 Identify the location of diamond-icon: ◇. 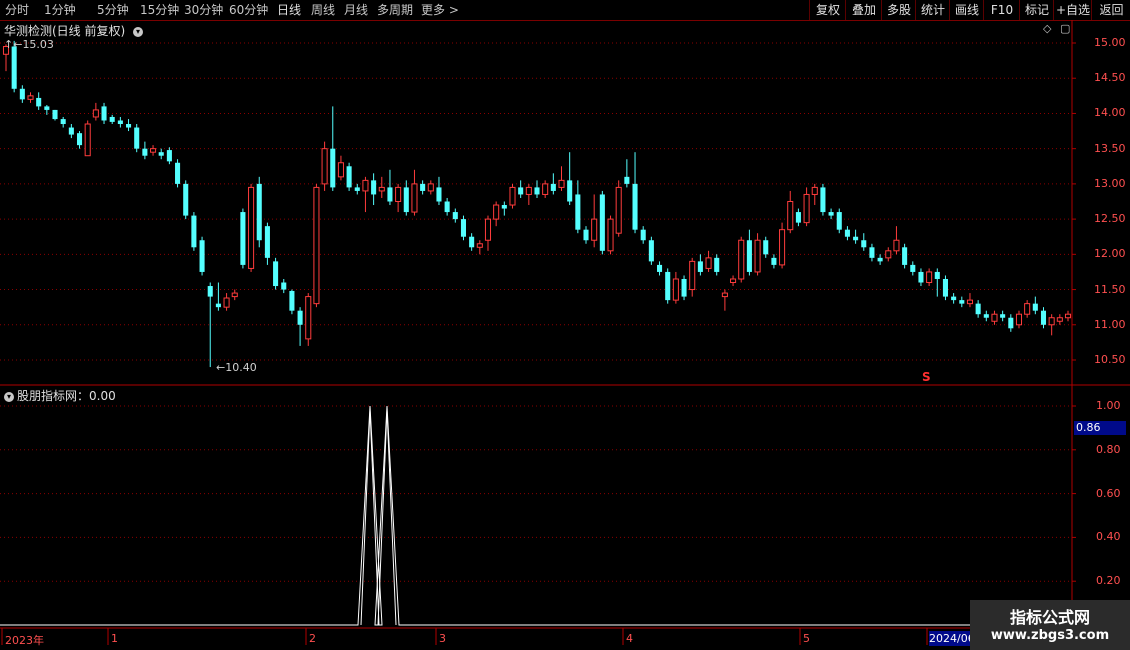
(1047, 28).